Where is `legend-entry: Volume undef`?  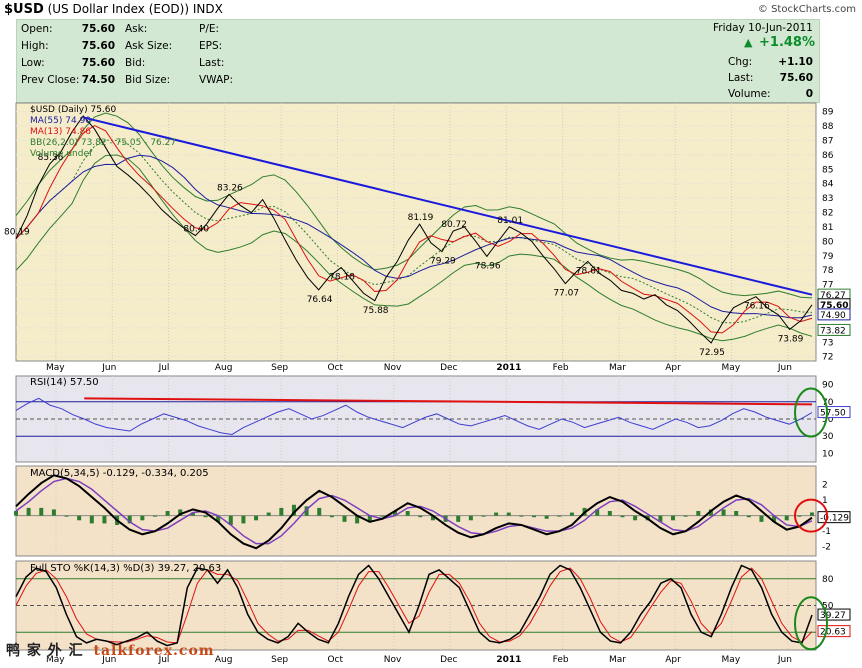
legend-entry: Volume undef is located at coordinates (61, 154).